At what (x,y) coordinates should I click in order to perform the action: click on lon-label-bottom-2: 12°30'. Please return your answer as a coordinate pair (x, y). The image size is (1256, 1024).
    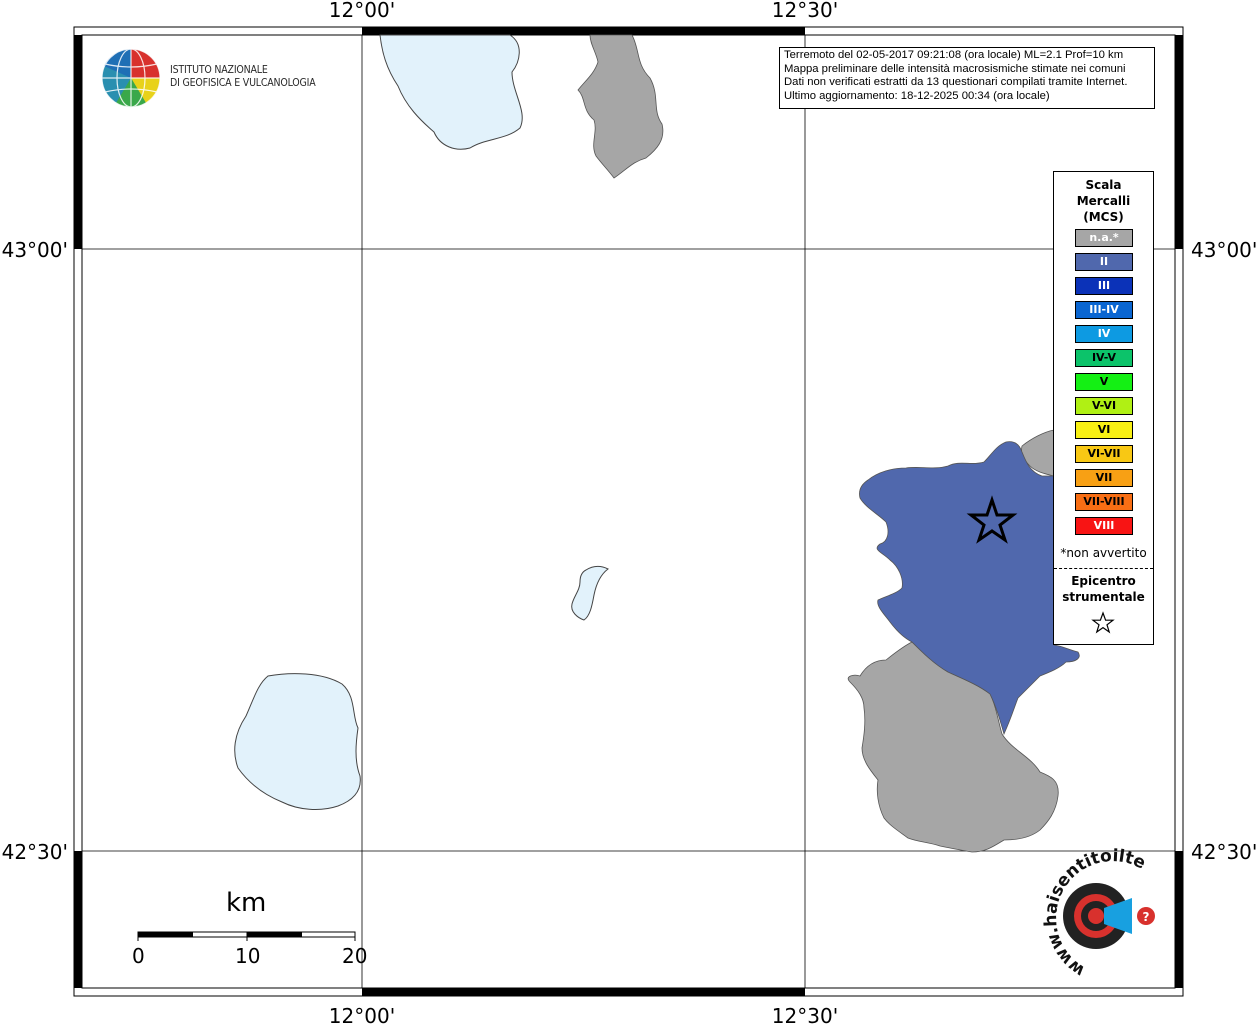
    Looking at the image, I should click on (805, 1014).